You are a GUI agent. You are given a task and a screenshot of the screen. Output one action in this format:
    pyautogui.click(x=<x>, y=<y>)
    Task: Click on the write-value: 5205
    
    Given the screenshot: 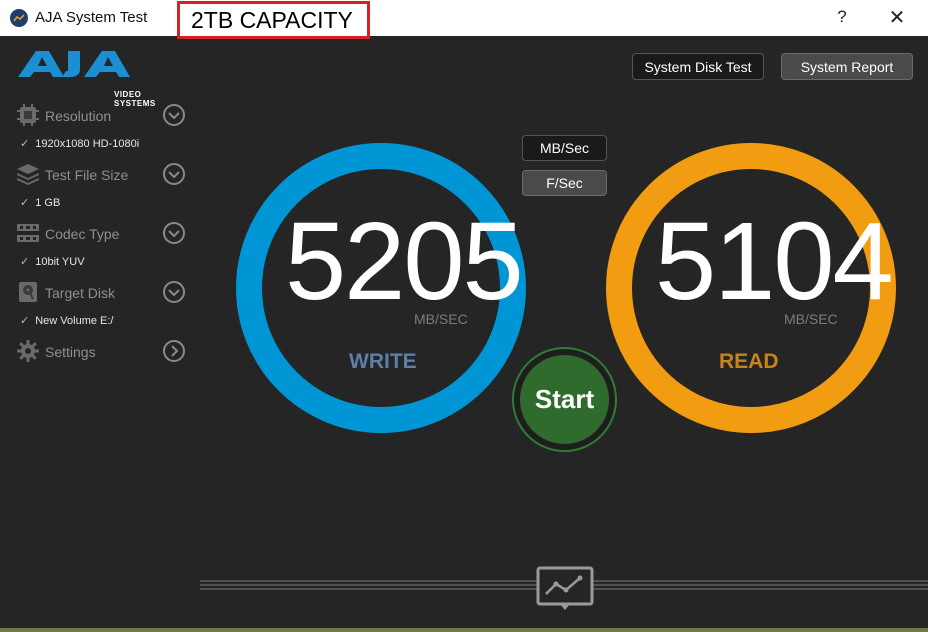 What is the action you would take?
    pyautogui.click(x=404, y=261)
    